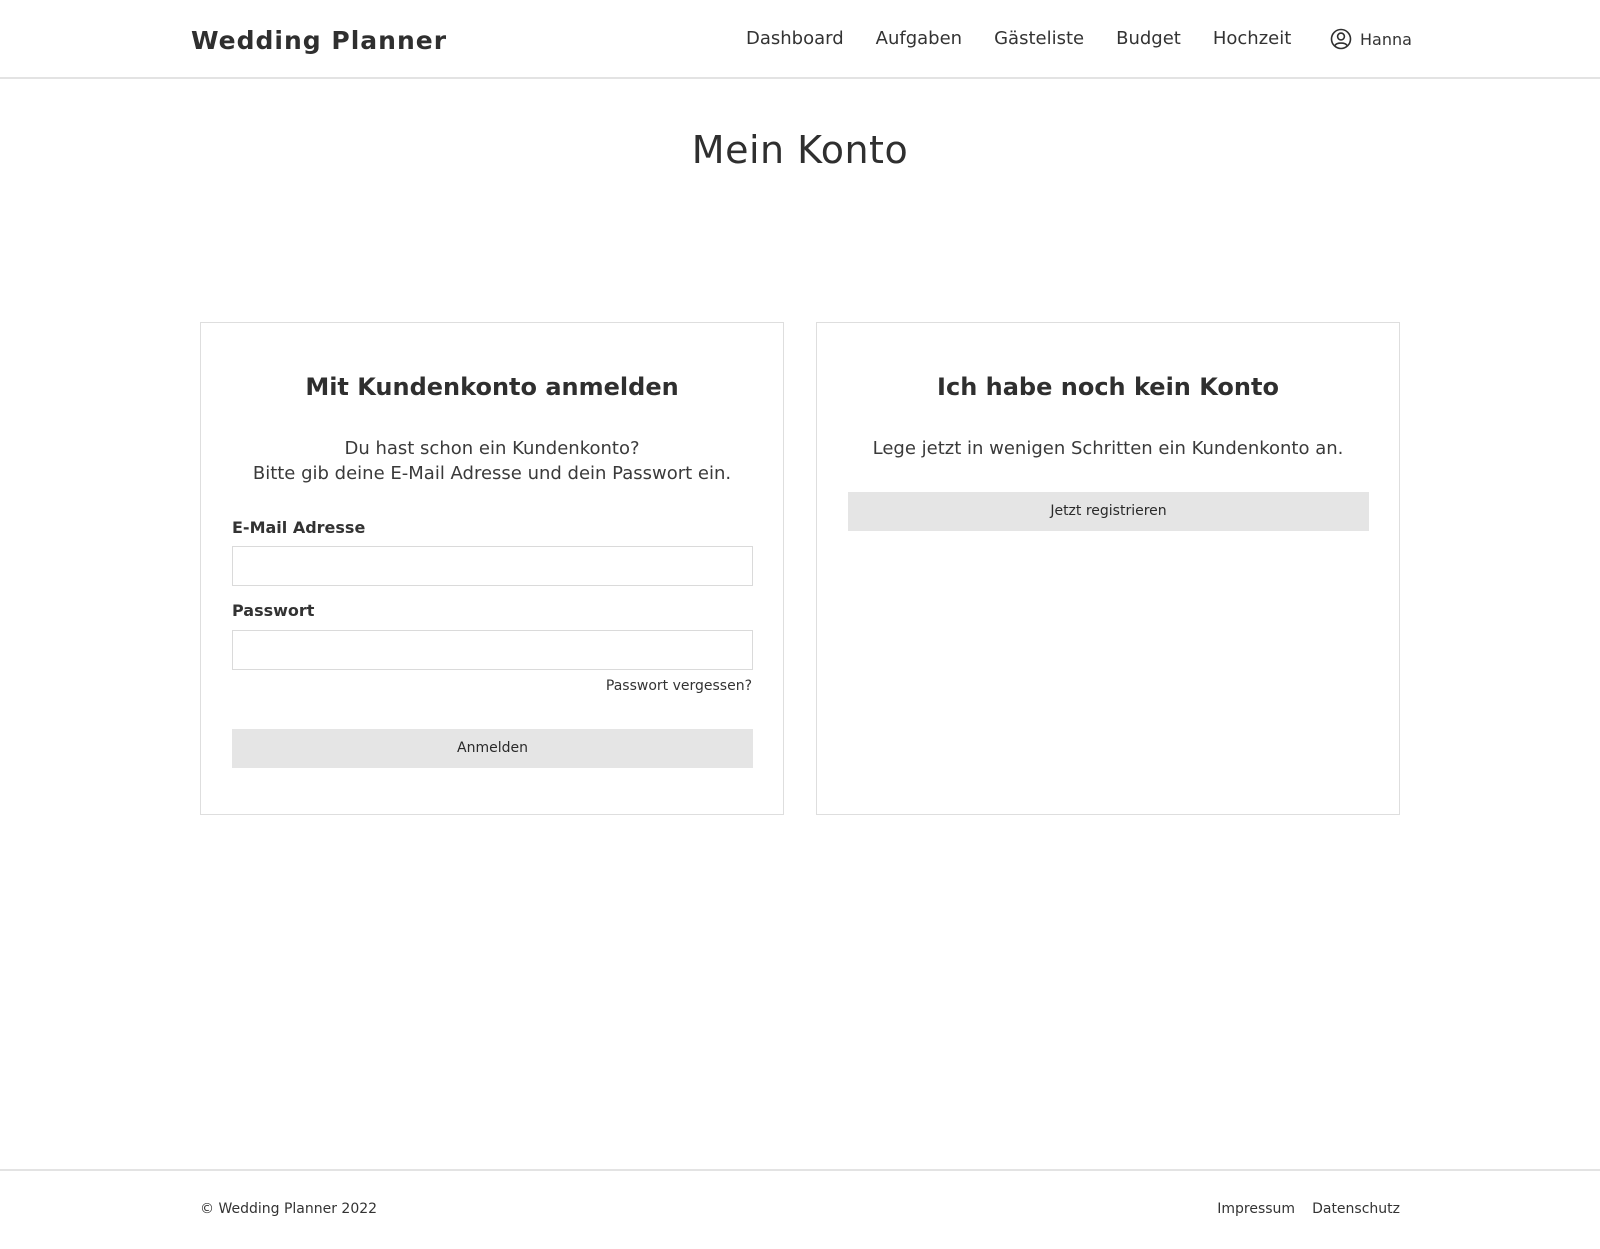  Describe the element at coordinates (919, 38) in the screenshot. I see `nav-aufgaben: Aufgaben` at that location.